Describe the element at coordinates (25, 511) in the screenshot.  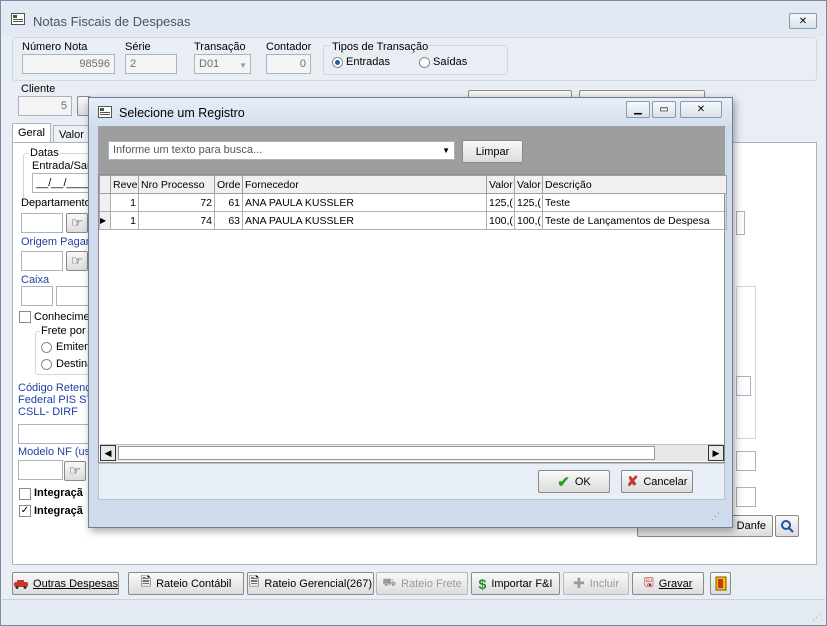
I see `integracao2-checkbox: ✓` at that location.